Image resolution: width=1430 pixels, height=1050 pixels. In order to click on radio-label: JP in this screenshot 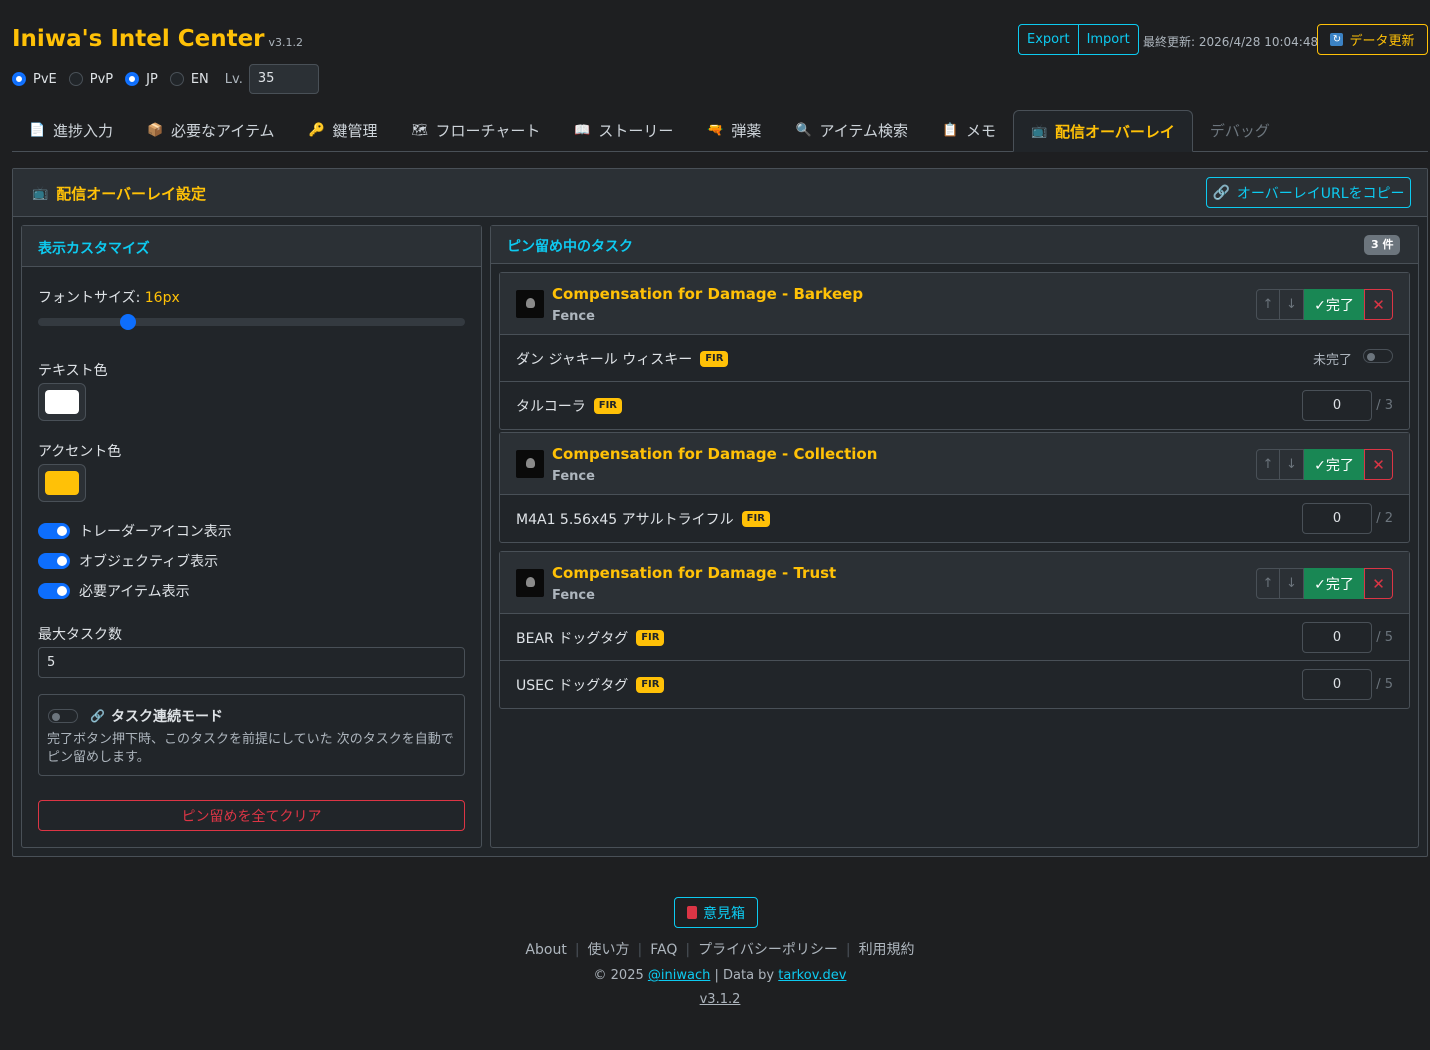, I will do `click(152, 79)`.